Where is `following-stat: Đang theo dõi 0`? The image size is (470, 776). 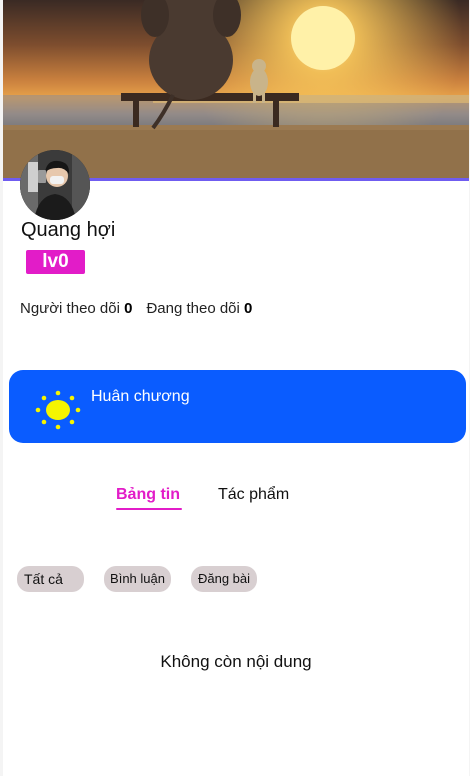 following-stat: Đang theo dõi 0 is located at coordinates (199, 308).